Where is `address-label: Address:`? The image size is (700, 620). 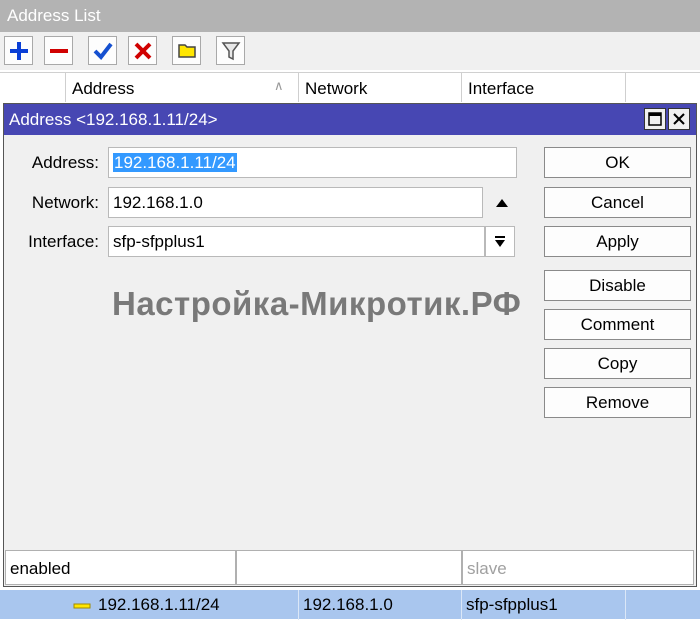 address-label: Address: is located at coordinates (65, 162).